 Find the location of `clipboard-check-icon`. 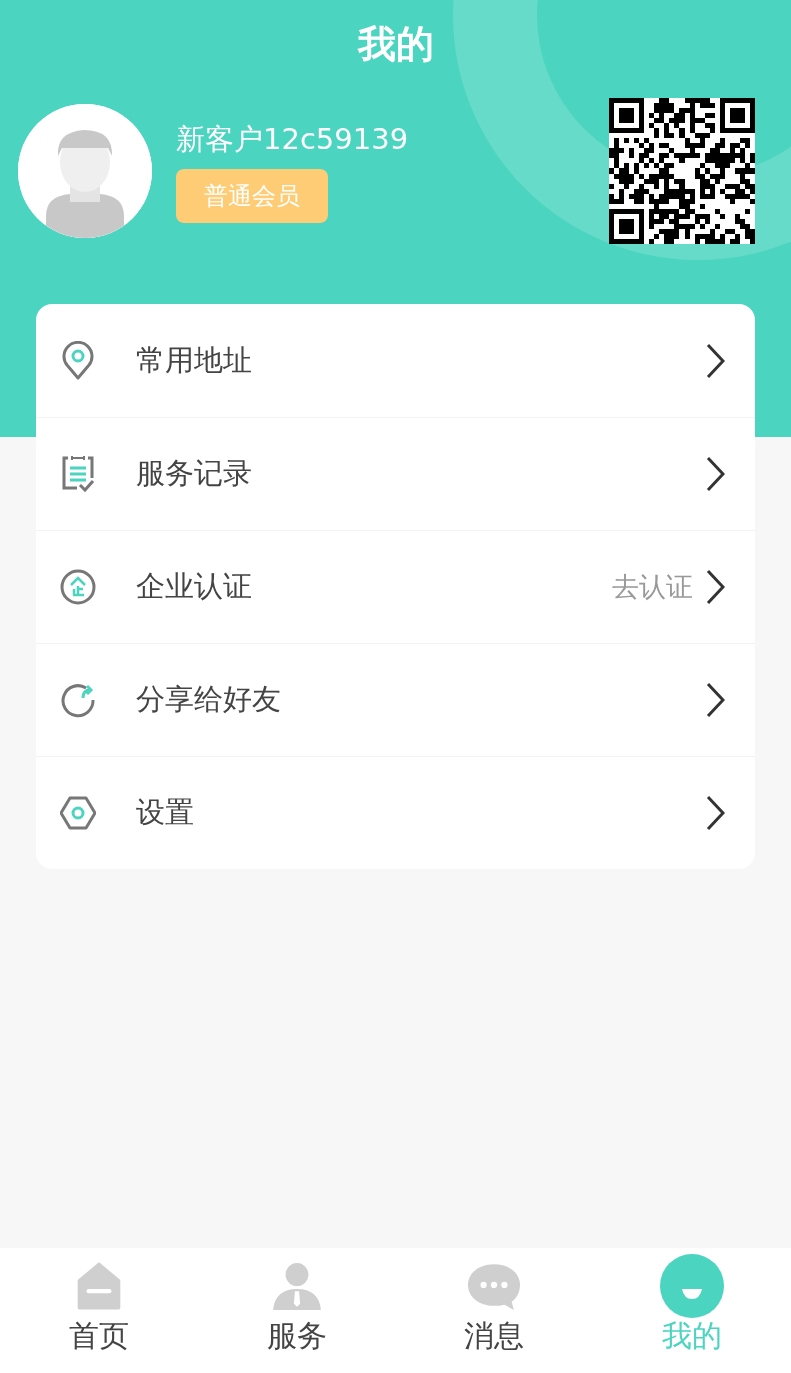

clipboard-check-icon is located at coordinates (78, 474).